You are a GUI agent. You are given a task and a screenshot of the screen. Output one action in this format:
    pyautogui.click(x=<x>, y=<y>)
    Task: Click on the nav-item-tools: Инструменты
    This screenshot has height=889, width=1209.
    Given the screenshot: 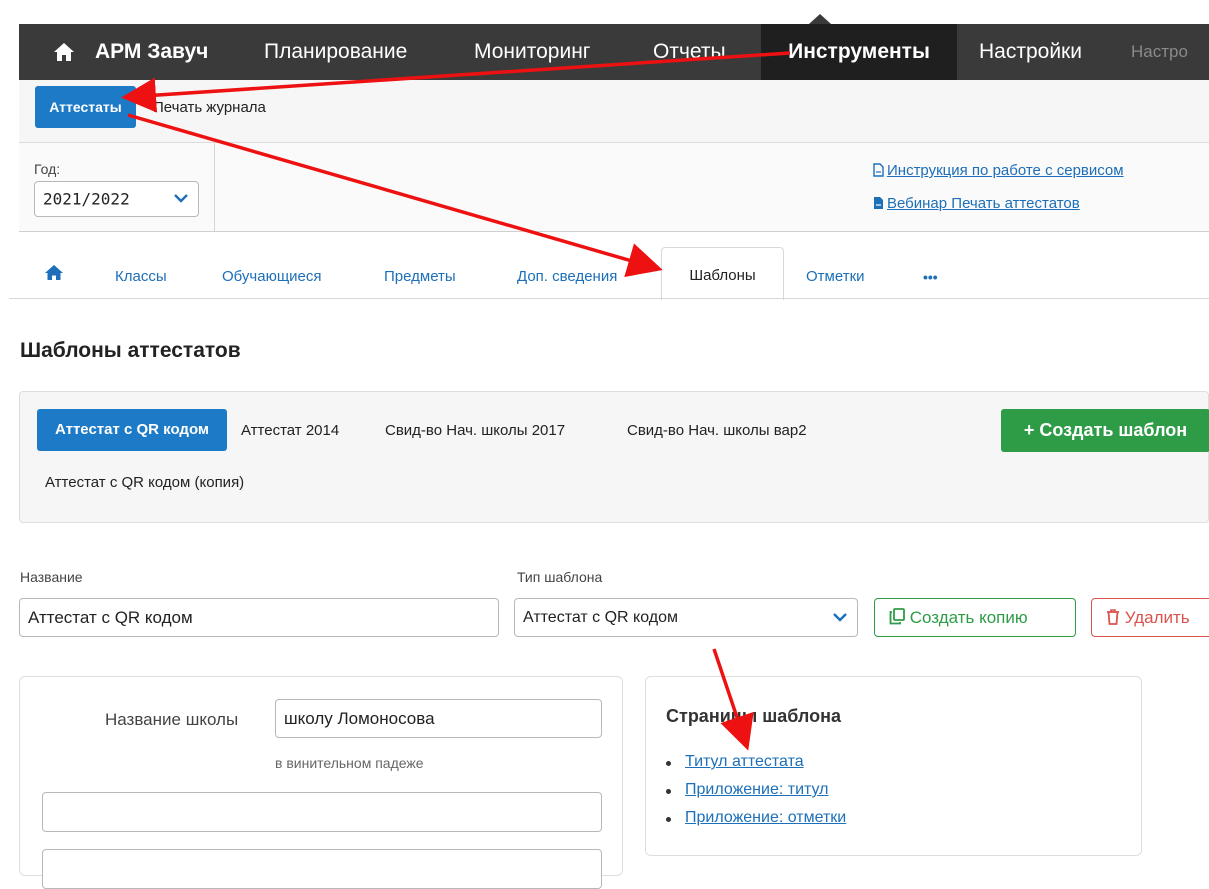 What is the action you would take?
    pyautogui.click(x=859, y=52)
    